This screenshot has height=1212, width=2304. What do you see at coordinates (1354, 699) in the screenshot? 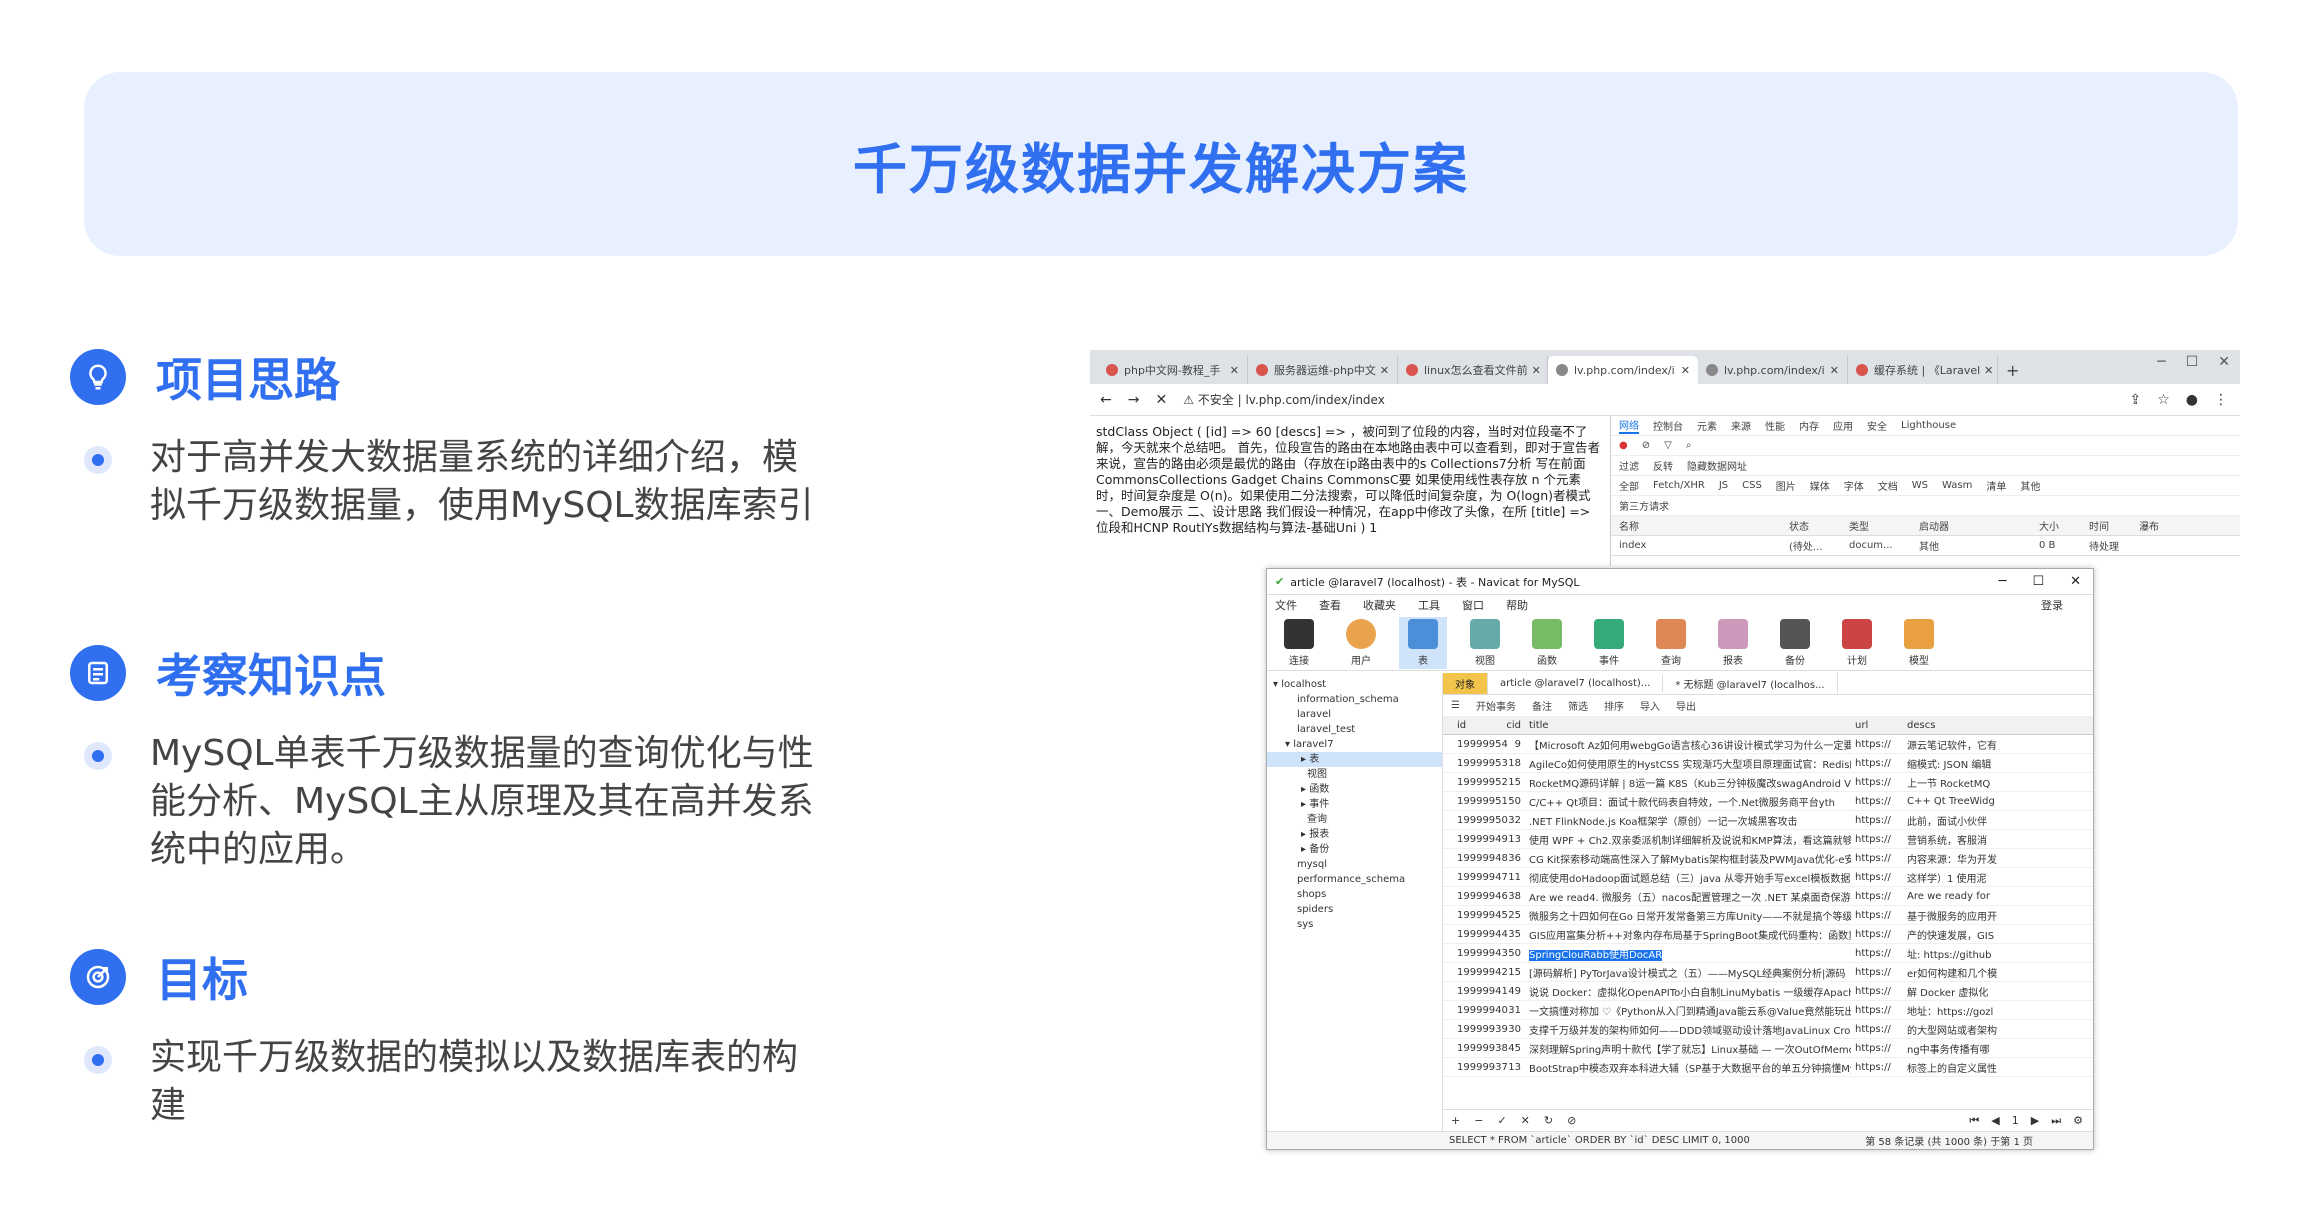
I see `tree-item: information_schema` at bounding box center [1354, 699].